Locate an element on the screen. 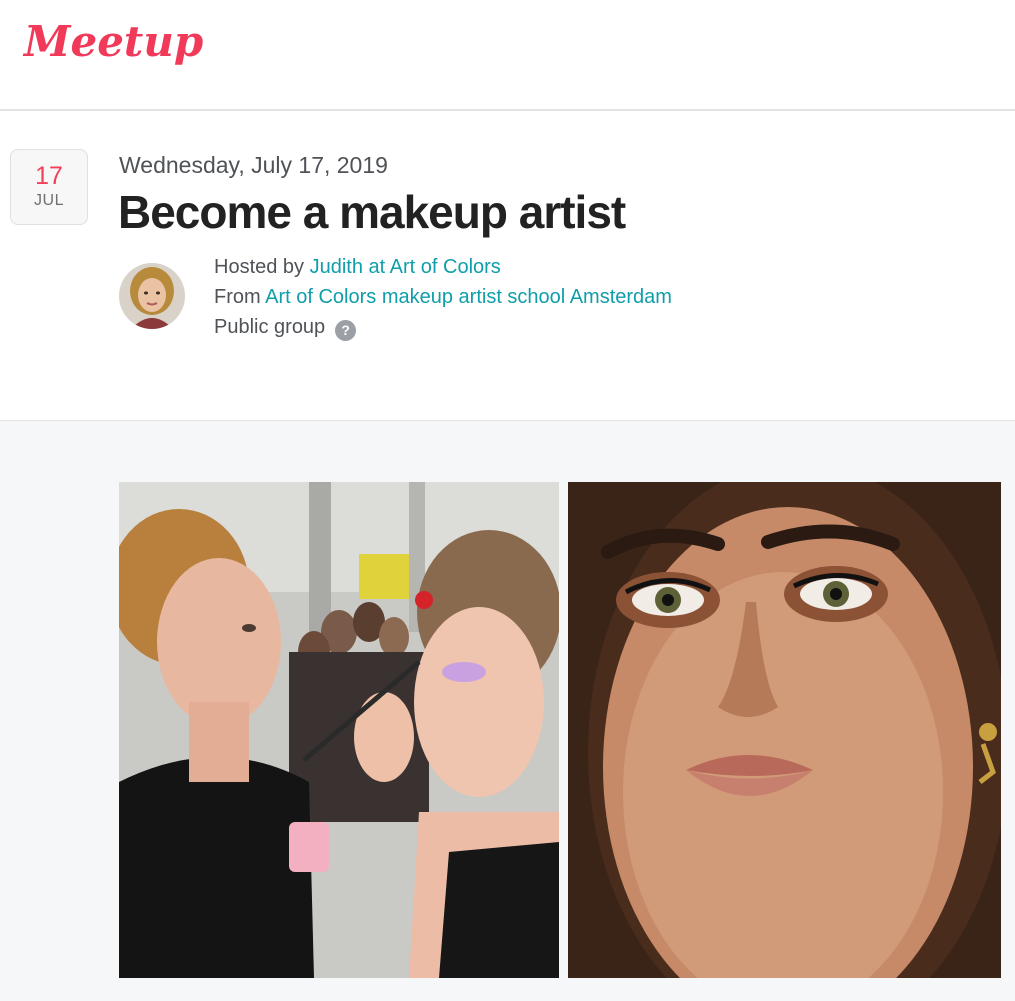 This screenshot has width=1015, height=1001. top-bar: Meetup is located at coordinates (507, 55).